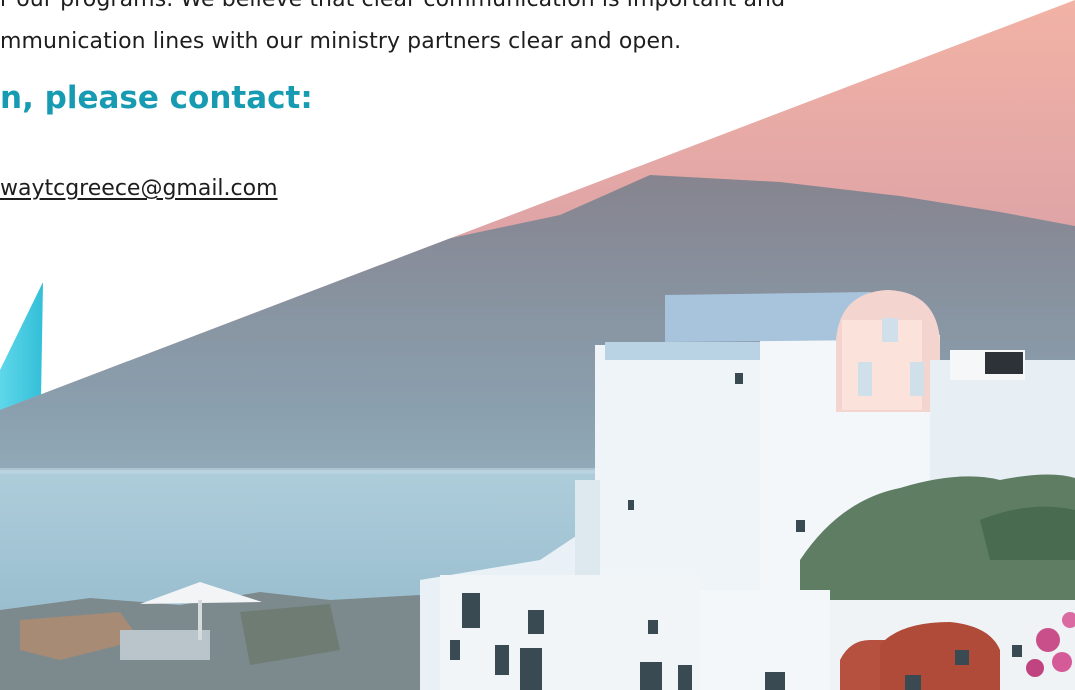 The image size is (1075, 690). What do you see at coordinates (156, 98) in the screenshot?
I see `contact-heading: n, please contact:` at bounding box center [156, 98].